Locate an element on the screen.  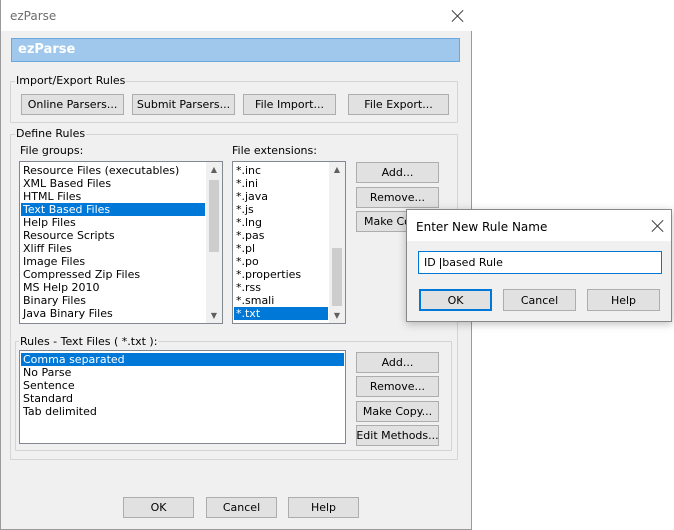
rule-item: Comma separated is located at coordinates (182, 359).